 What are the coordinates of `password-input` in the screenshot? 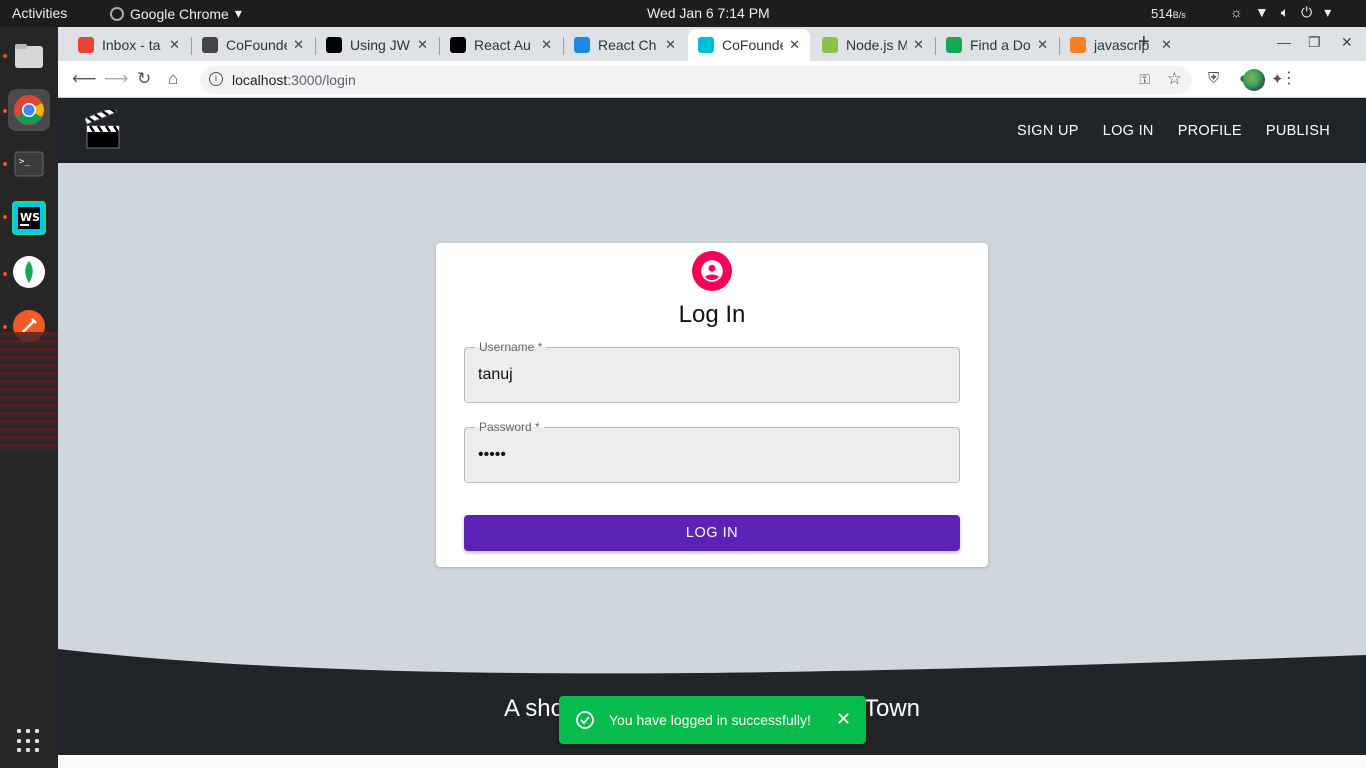 It's located at (708, 455).